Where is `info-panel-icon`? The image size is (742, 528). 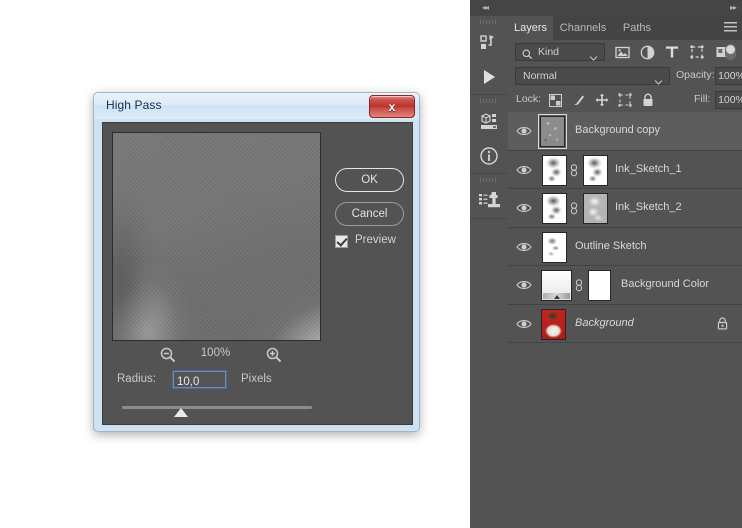 info-panel-icon is located at coordinates (489, 156).